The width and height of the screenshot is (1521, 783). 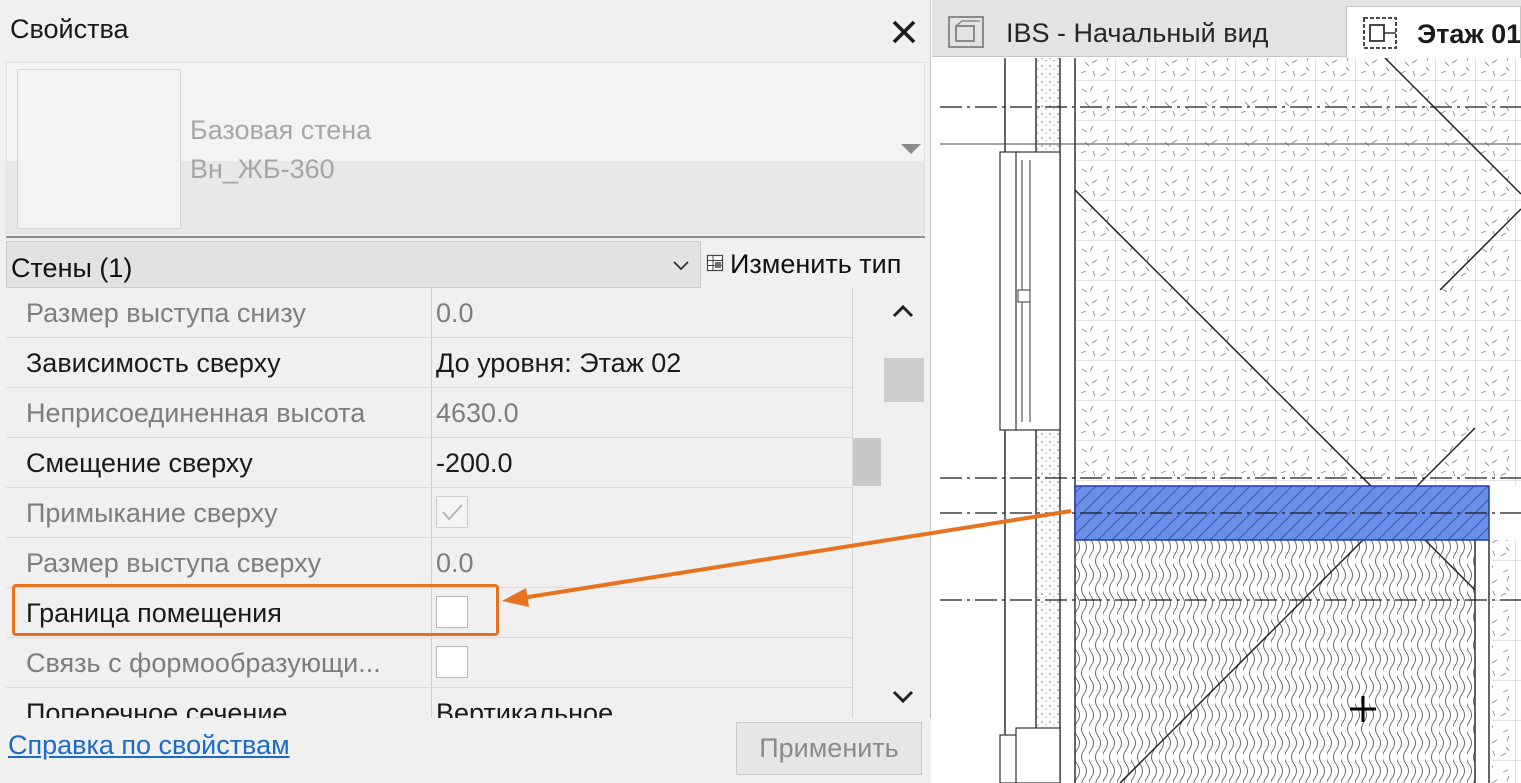 What do you see at coordinates (1469, 34) in the screenshot?
I see `tab-label: Этаж 01` at bounding box center [1469, 34].